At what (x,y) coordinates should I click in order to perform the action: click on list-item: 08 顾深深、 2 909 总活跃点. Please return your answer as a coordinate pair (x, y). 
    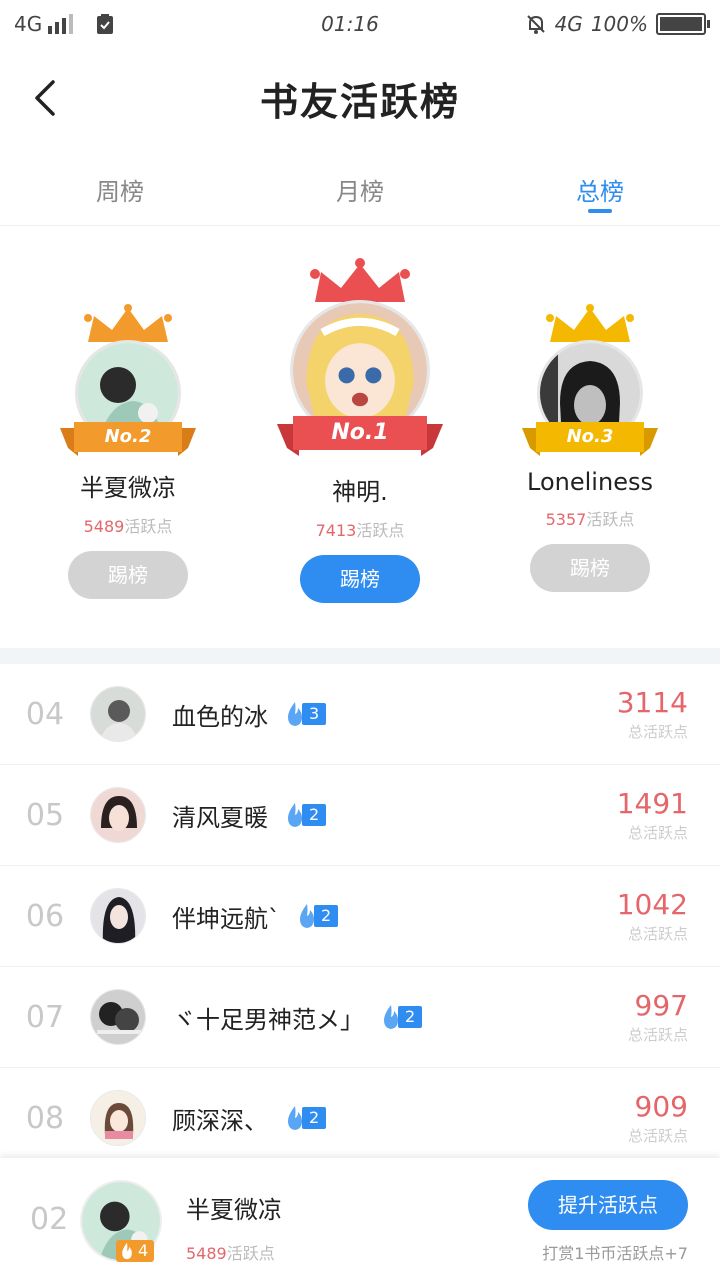
    Looking at the image, I should click on (360, 1118).